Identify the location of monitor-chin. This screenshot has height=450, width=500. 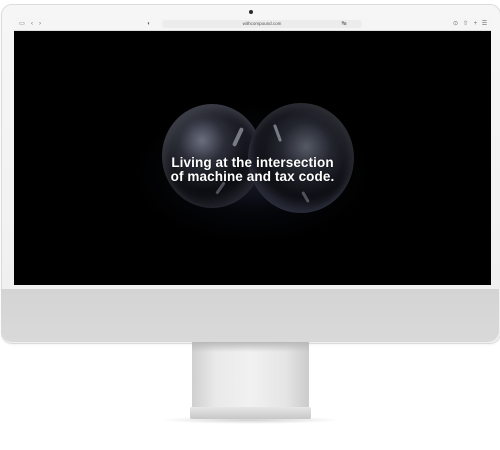
(250, 315).